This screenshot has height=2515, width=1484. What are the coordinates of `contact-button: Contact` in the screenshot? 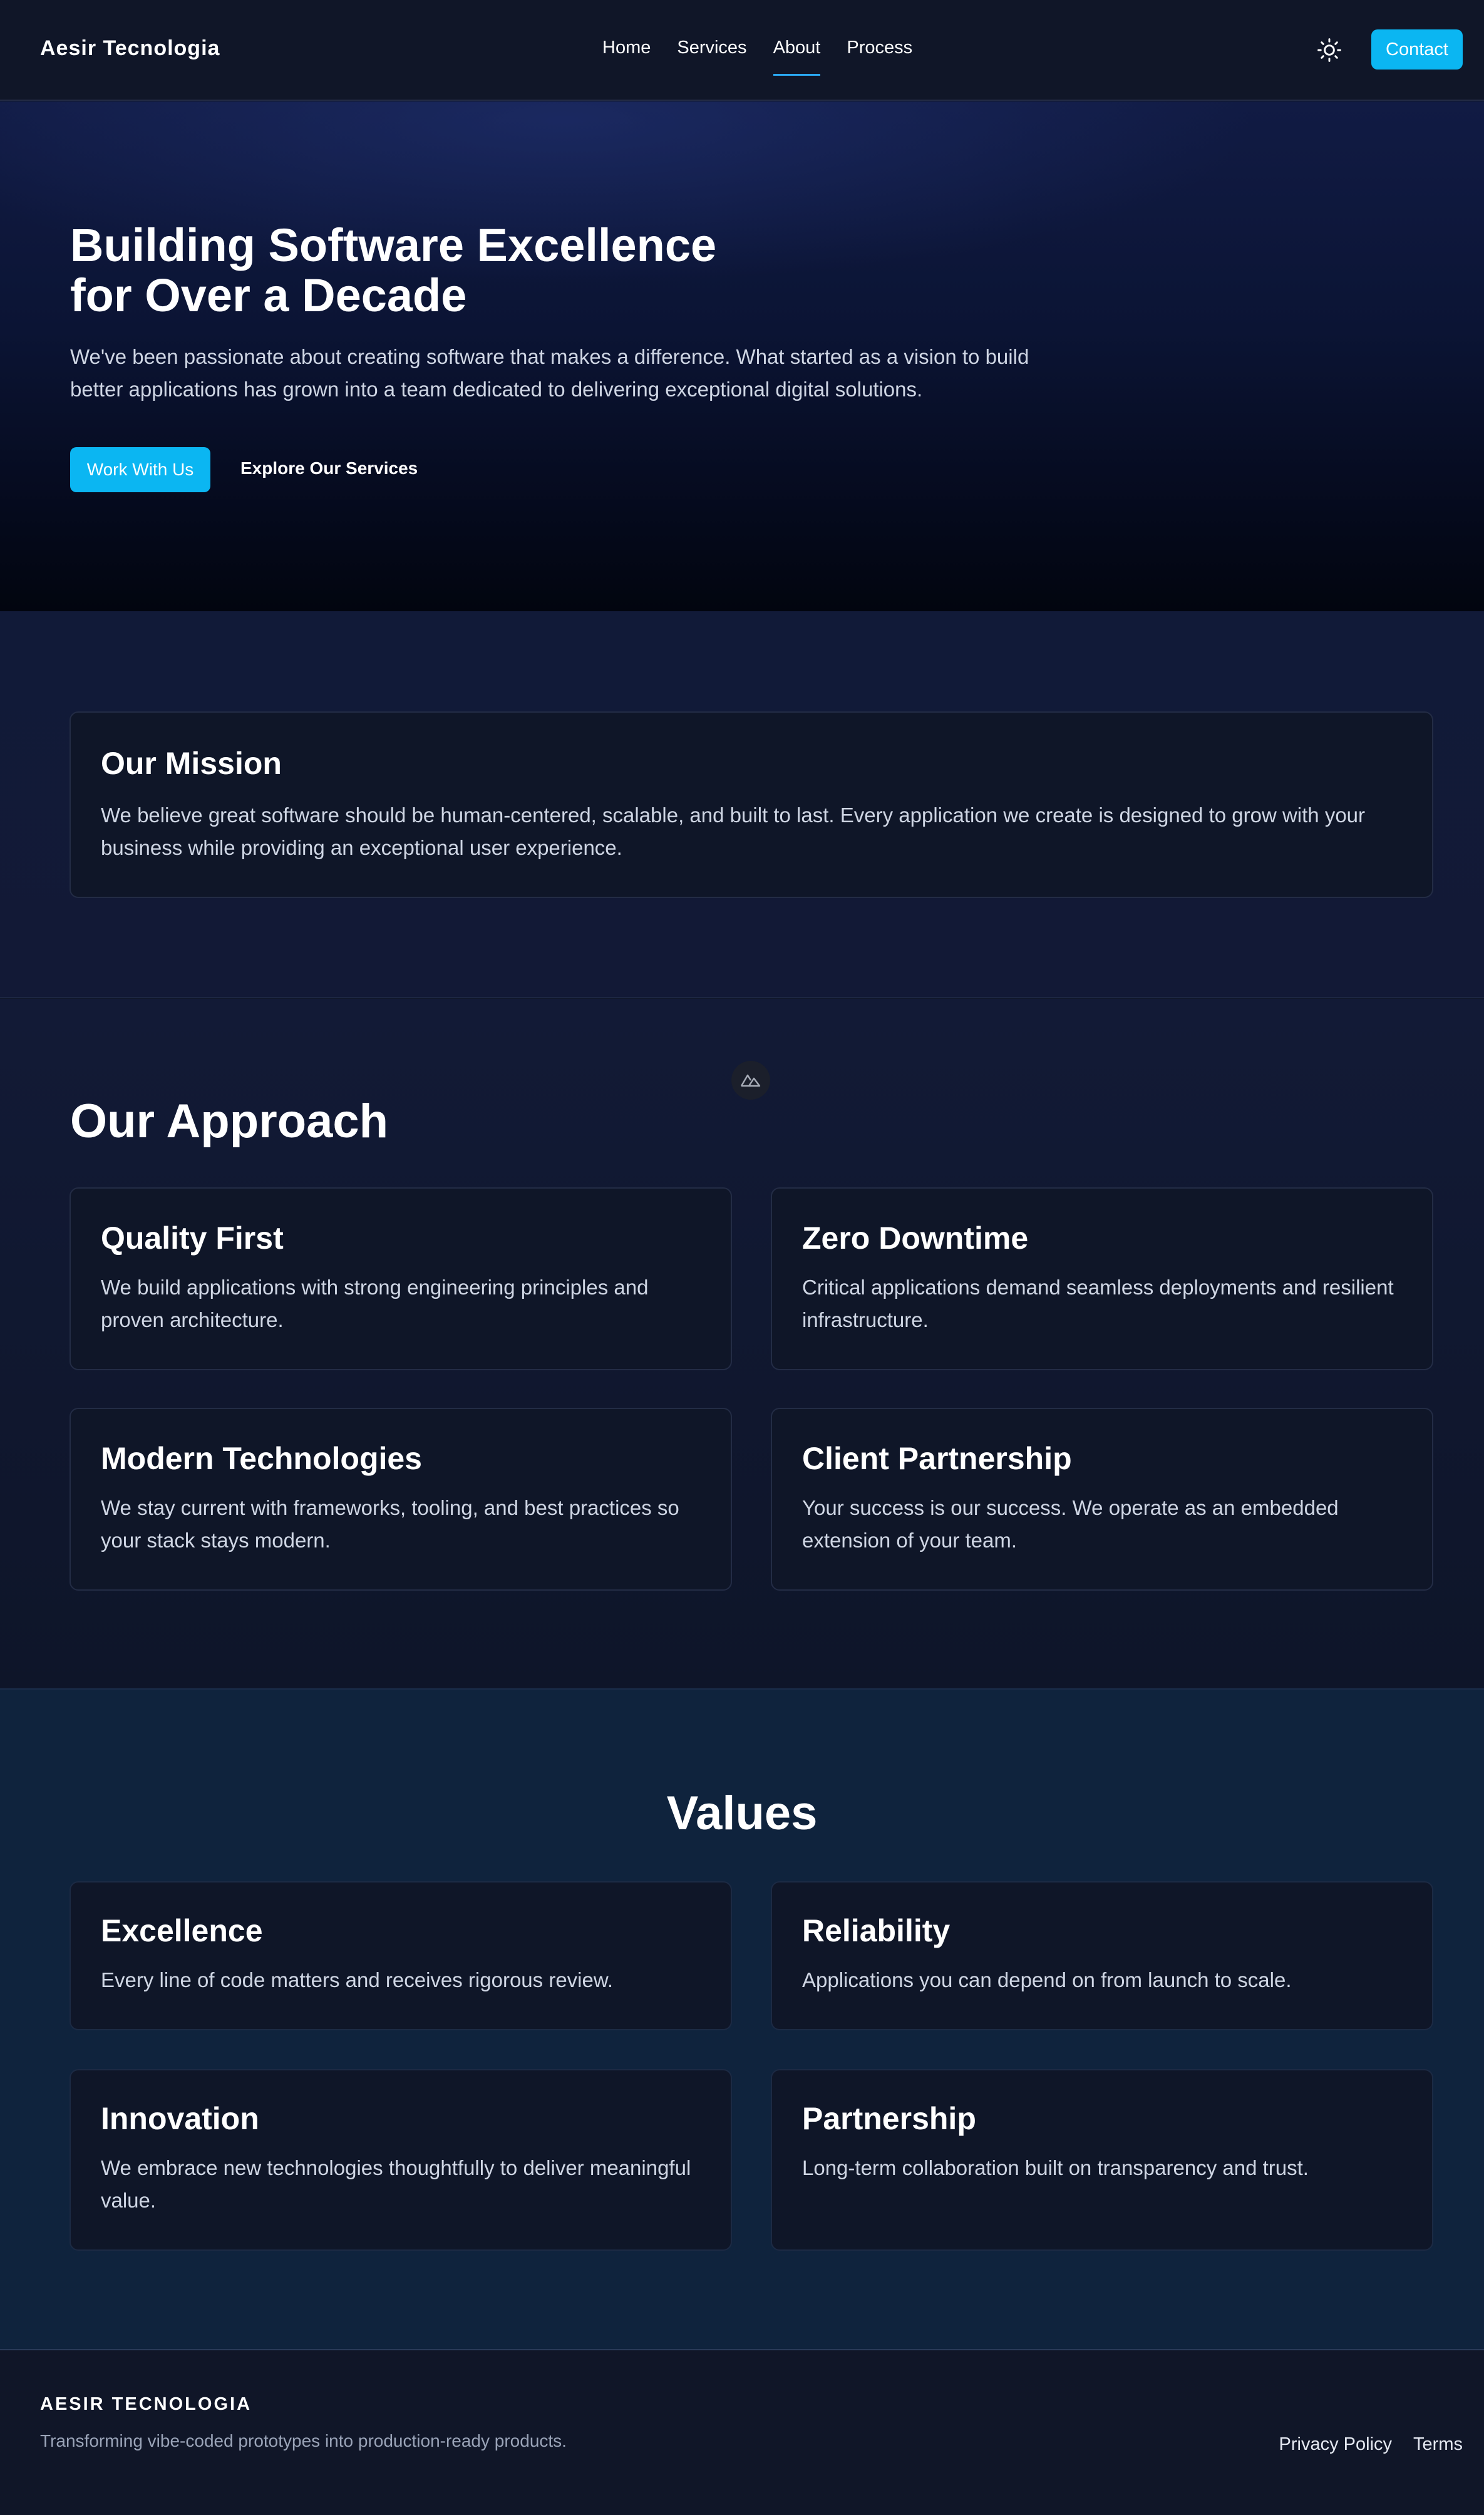 It's located at (1417, 50).